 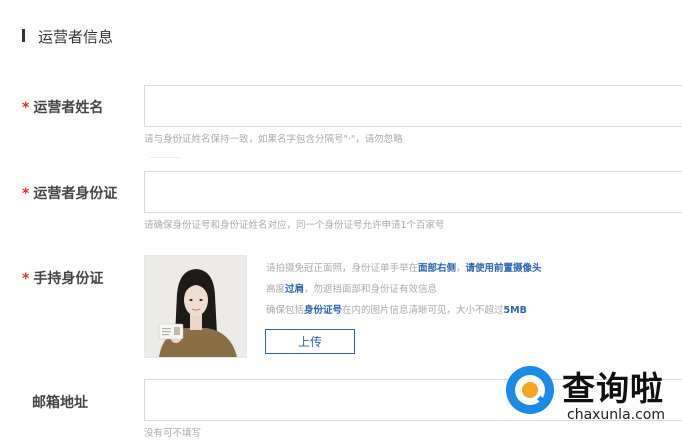 I want to click on divider, so click(x=165, y=157).